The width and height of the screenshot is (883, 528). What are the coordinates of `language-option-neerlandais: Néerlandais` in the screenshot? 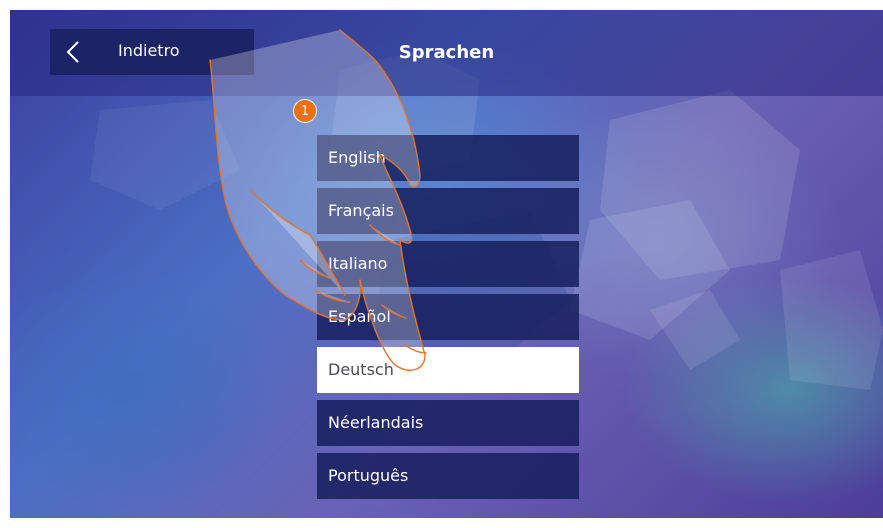 It's located at (448, 423).